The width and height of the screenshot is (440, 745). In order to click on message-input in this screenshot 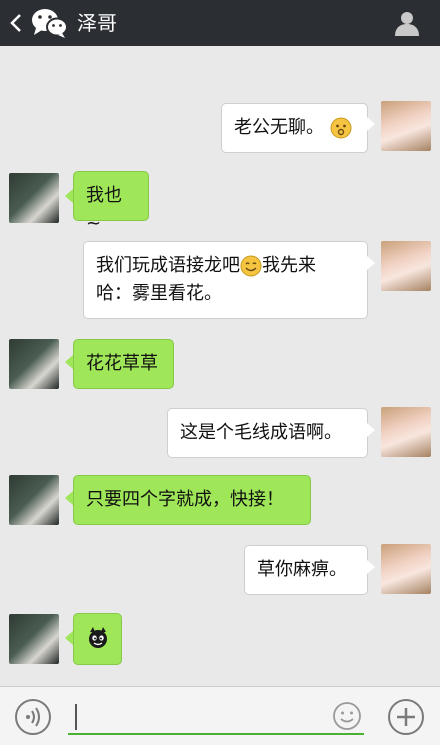, I will do `click(216, 716)`.